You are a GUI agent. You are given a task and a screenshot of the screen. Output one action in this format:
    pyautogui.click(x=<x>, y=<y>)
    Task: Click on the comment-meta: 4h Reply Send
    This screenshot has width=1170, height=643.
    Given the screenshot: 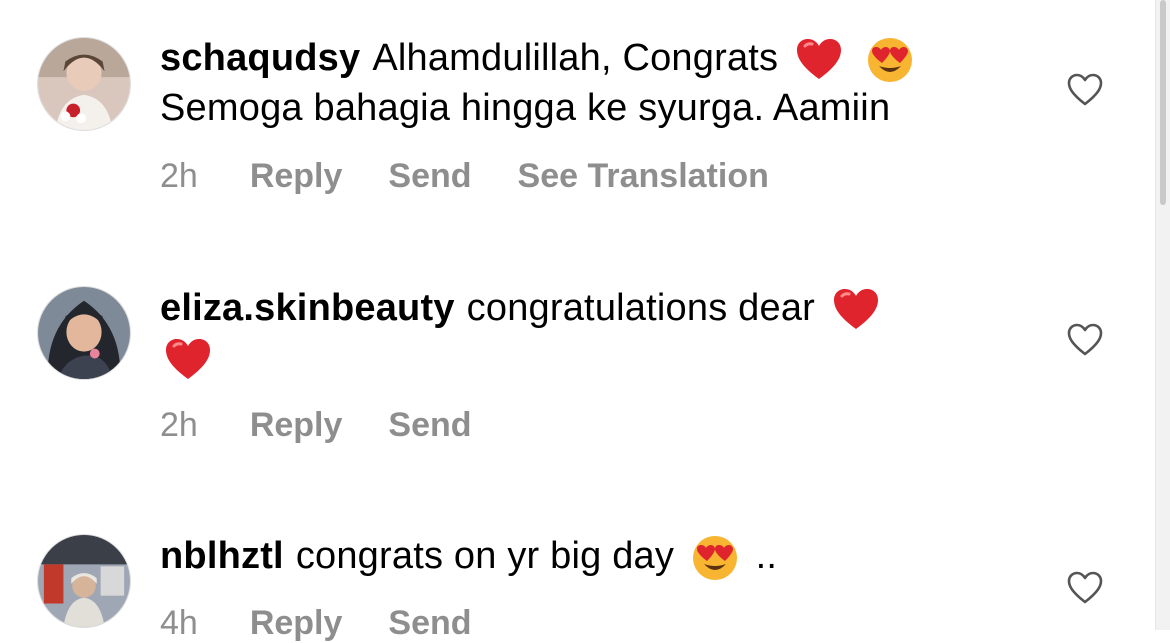 What is the action you would take?
    pyautogui.click(x=316, y=623)
    